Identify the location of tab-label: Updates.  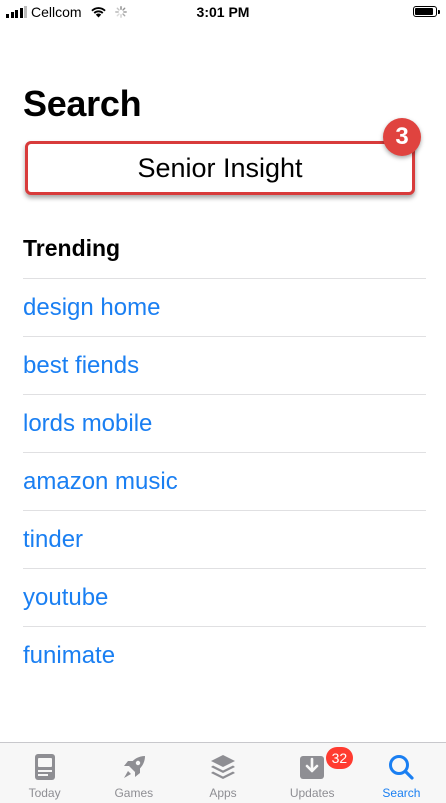
(312, 793).